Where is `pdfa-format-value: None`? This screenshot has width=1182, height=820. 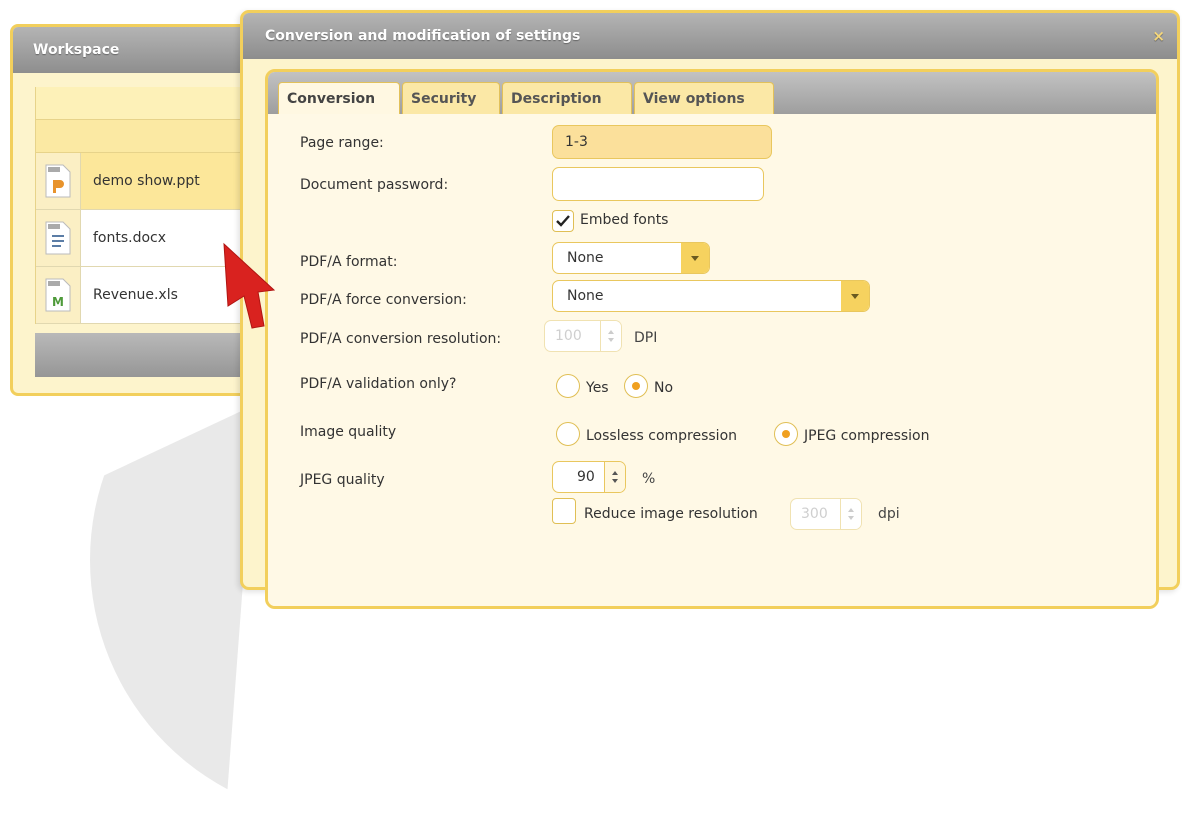 pdfa-format-value: None is located at coordinates (585, 258).